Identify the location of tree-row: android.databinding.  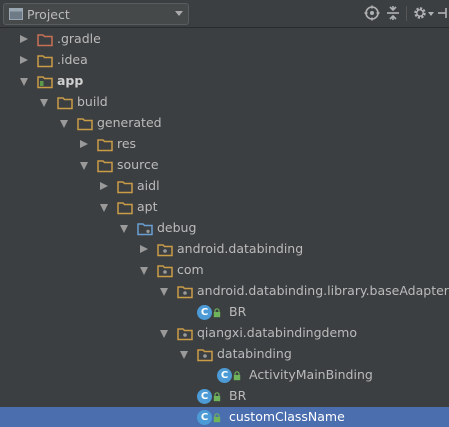
(224, 249).